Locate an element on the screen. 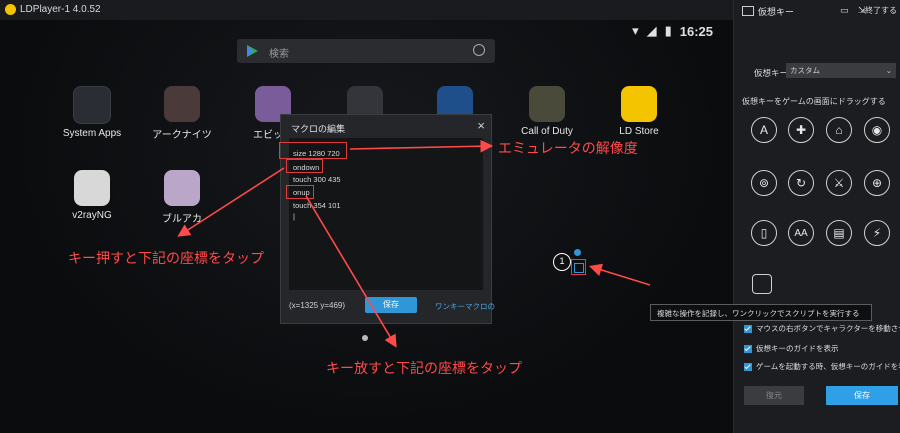 The height and width of the screenshot is (433, 900). search-bar: 検索 is located at coordinates (366, 51).